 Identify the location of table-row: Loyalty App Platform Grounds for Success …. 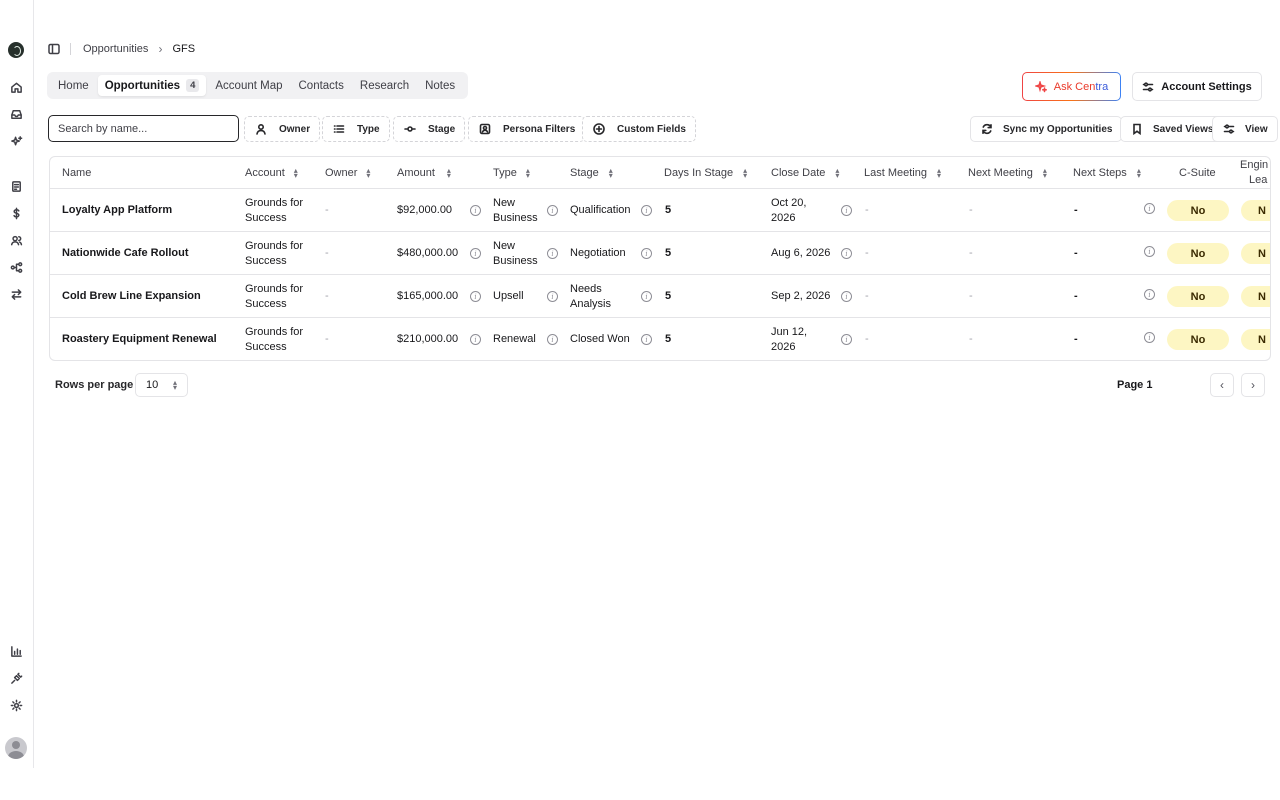
(660, 210).